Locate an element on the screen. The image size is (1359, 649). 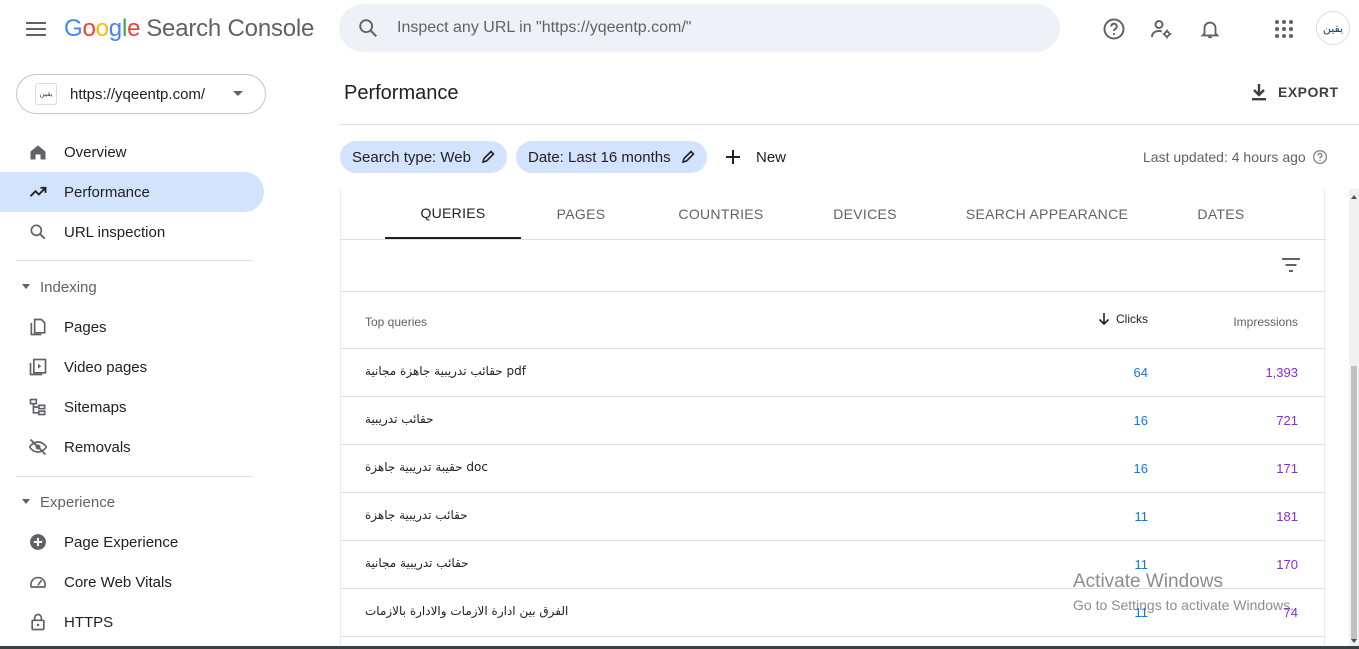
main-scrollbar is located at coordinates (1354, 419).